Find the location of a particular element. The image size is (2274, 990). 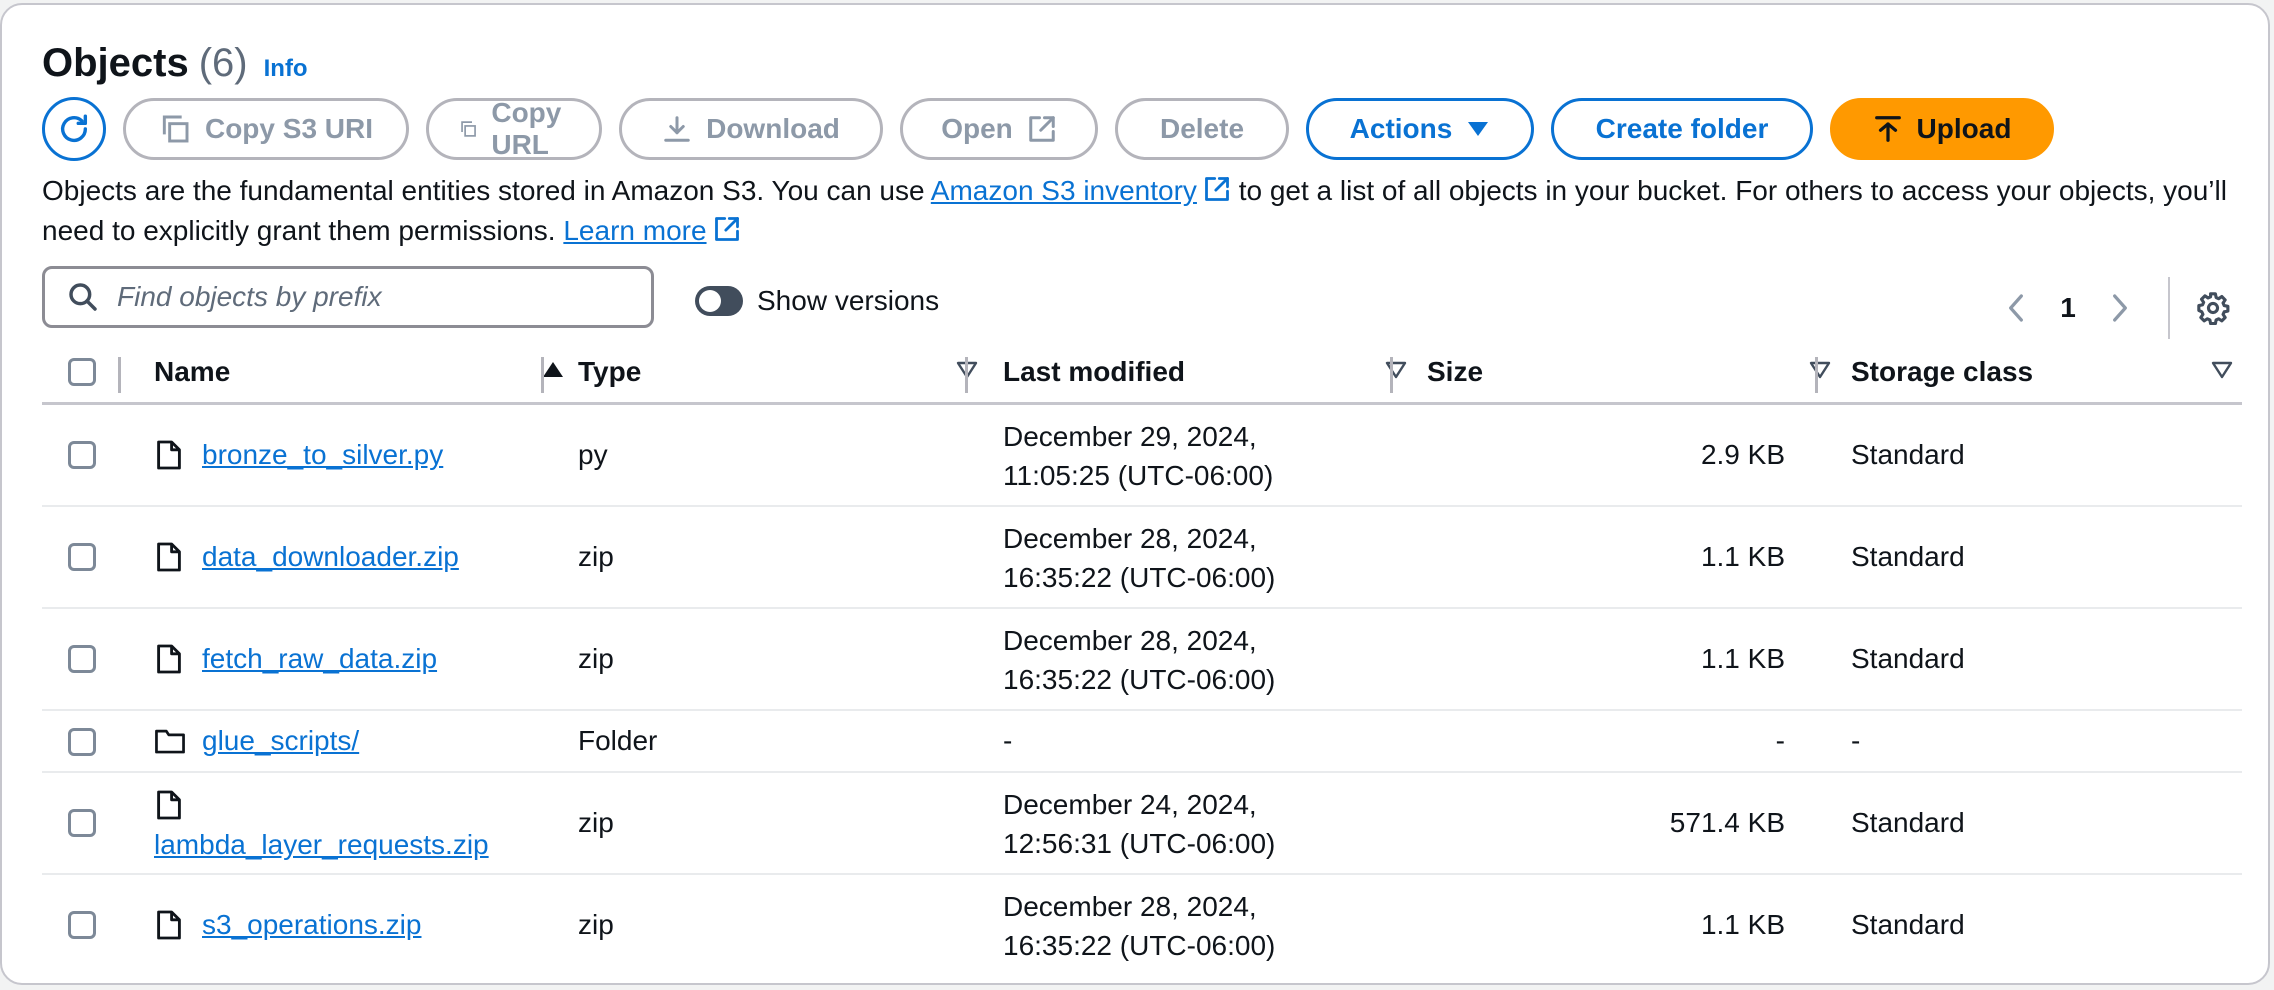

upload-label: Upload is located at coordinates (1964, 128).